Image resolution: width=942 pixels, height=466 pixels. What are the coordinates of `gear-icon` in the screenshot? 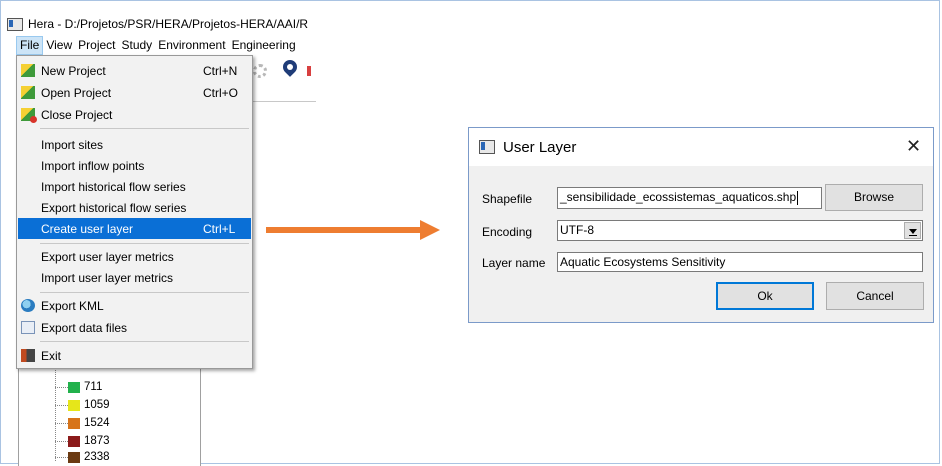 It's located at (260, 71).